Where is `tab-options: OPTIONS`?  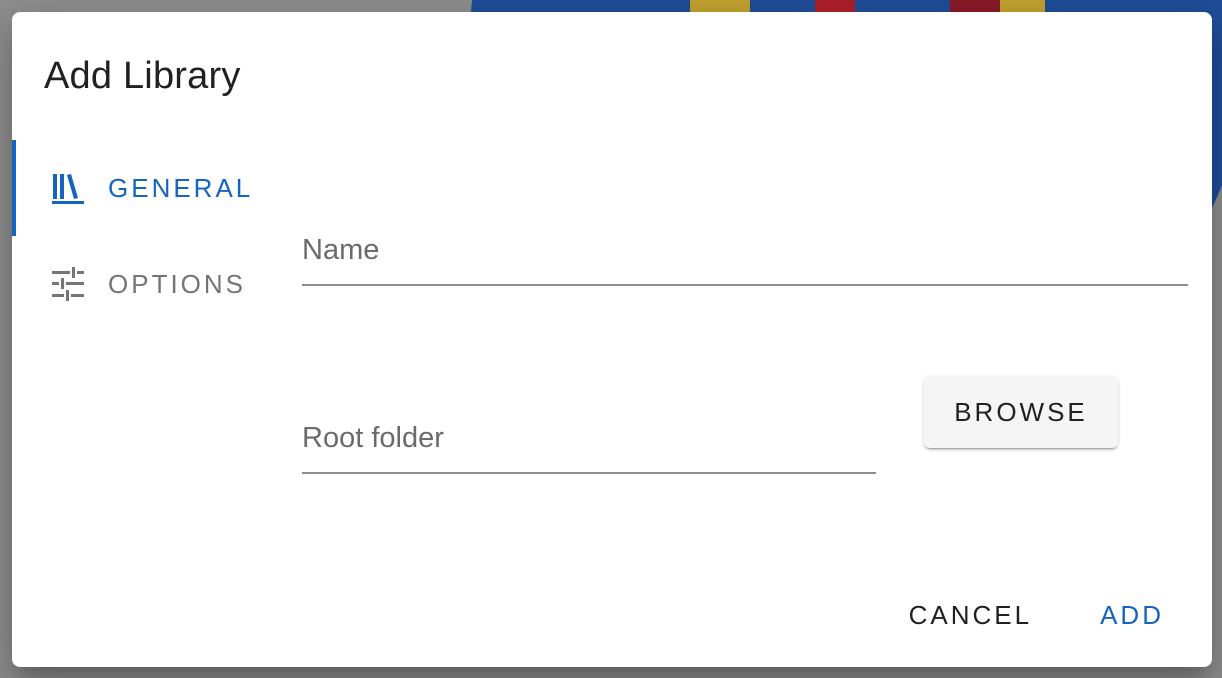
tab-options: OPTIONS is located at coordinates (147, 284).